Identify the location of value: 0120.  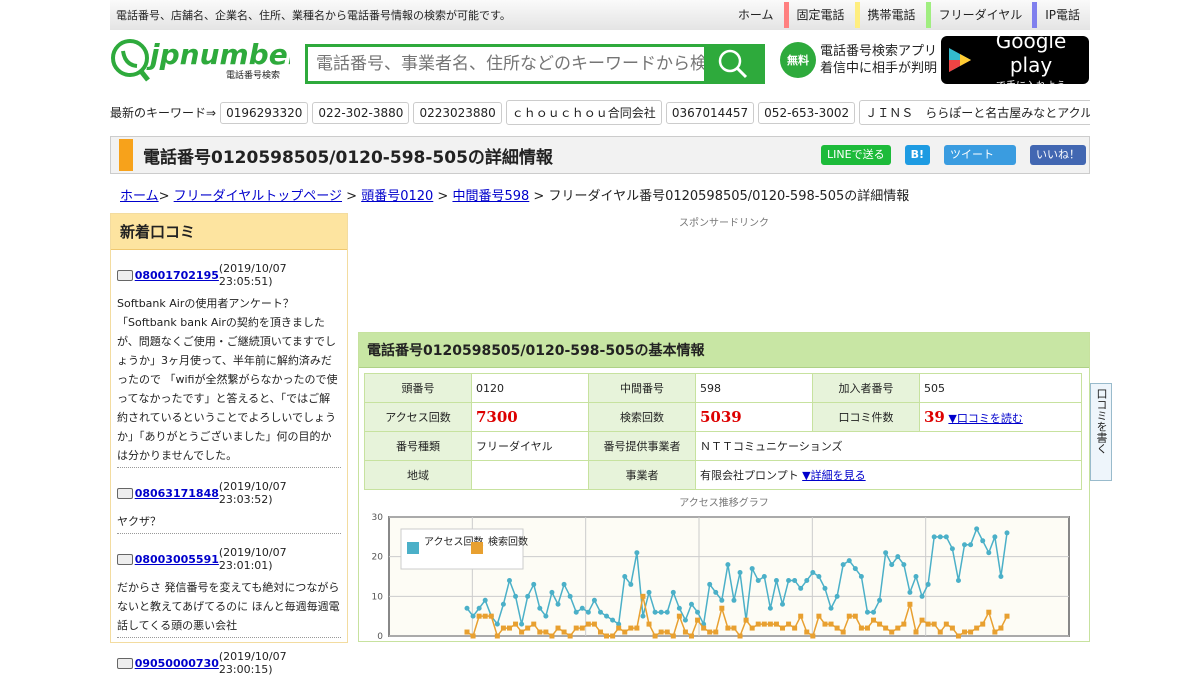
(530, 388).